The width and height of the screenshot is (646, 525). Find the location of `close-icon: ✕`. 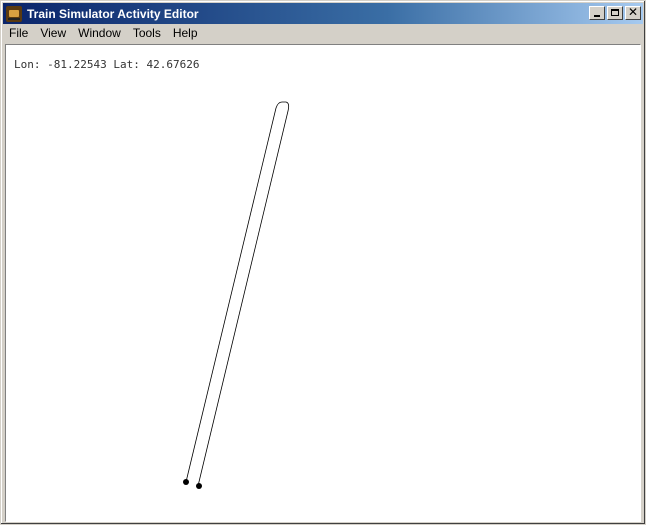

close-icon: ✕ is located at coordinates (633, 12).